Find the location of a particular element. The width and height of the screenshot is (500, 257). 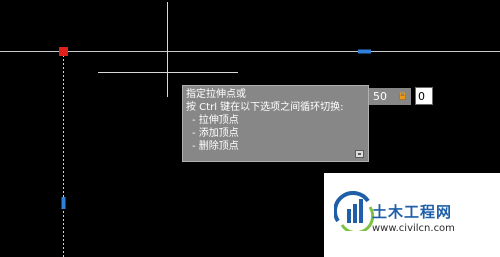

watermark-logo is located at coordinates (354, 211).